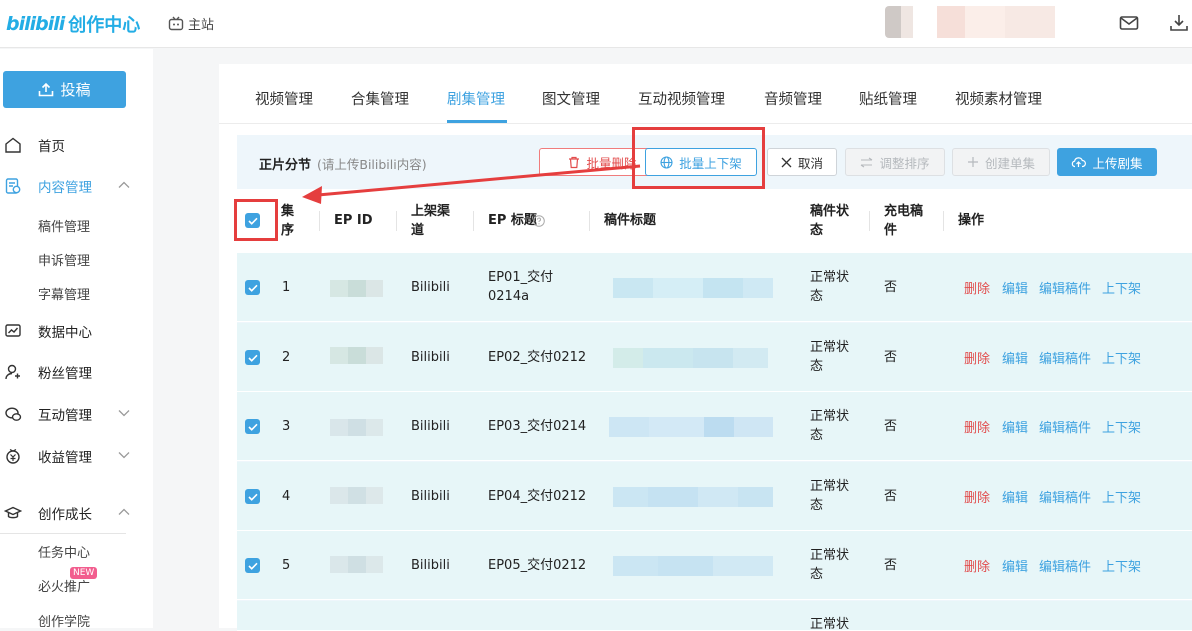 This screenshot has height=631, width=1192. I want to click on tab-audio: 音频管理, so click(793, 98).